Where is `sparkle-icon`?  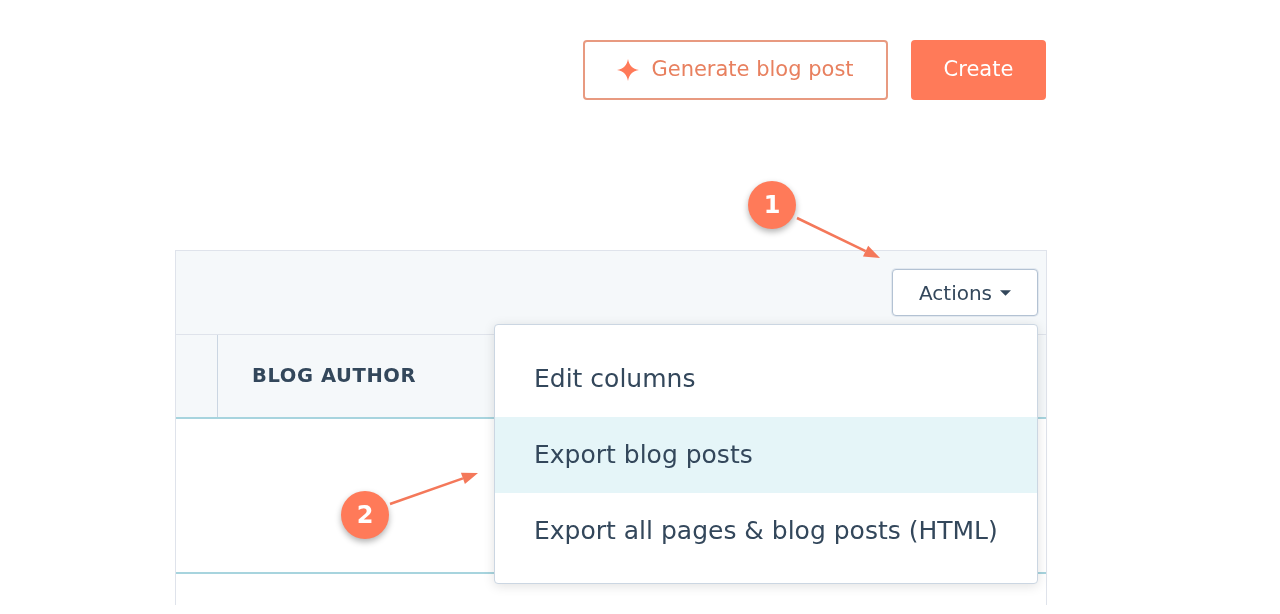 sparkle-icon is located at coordinates (628, 70).